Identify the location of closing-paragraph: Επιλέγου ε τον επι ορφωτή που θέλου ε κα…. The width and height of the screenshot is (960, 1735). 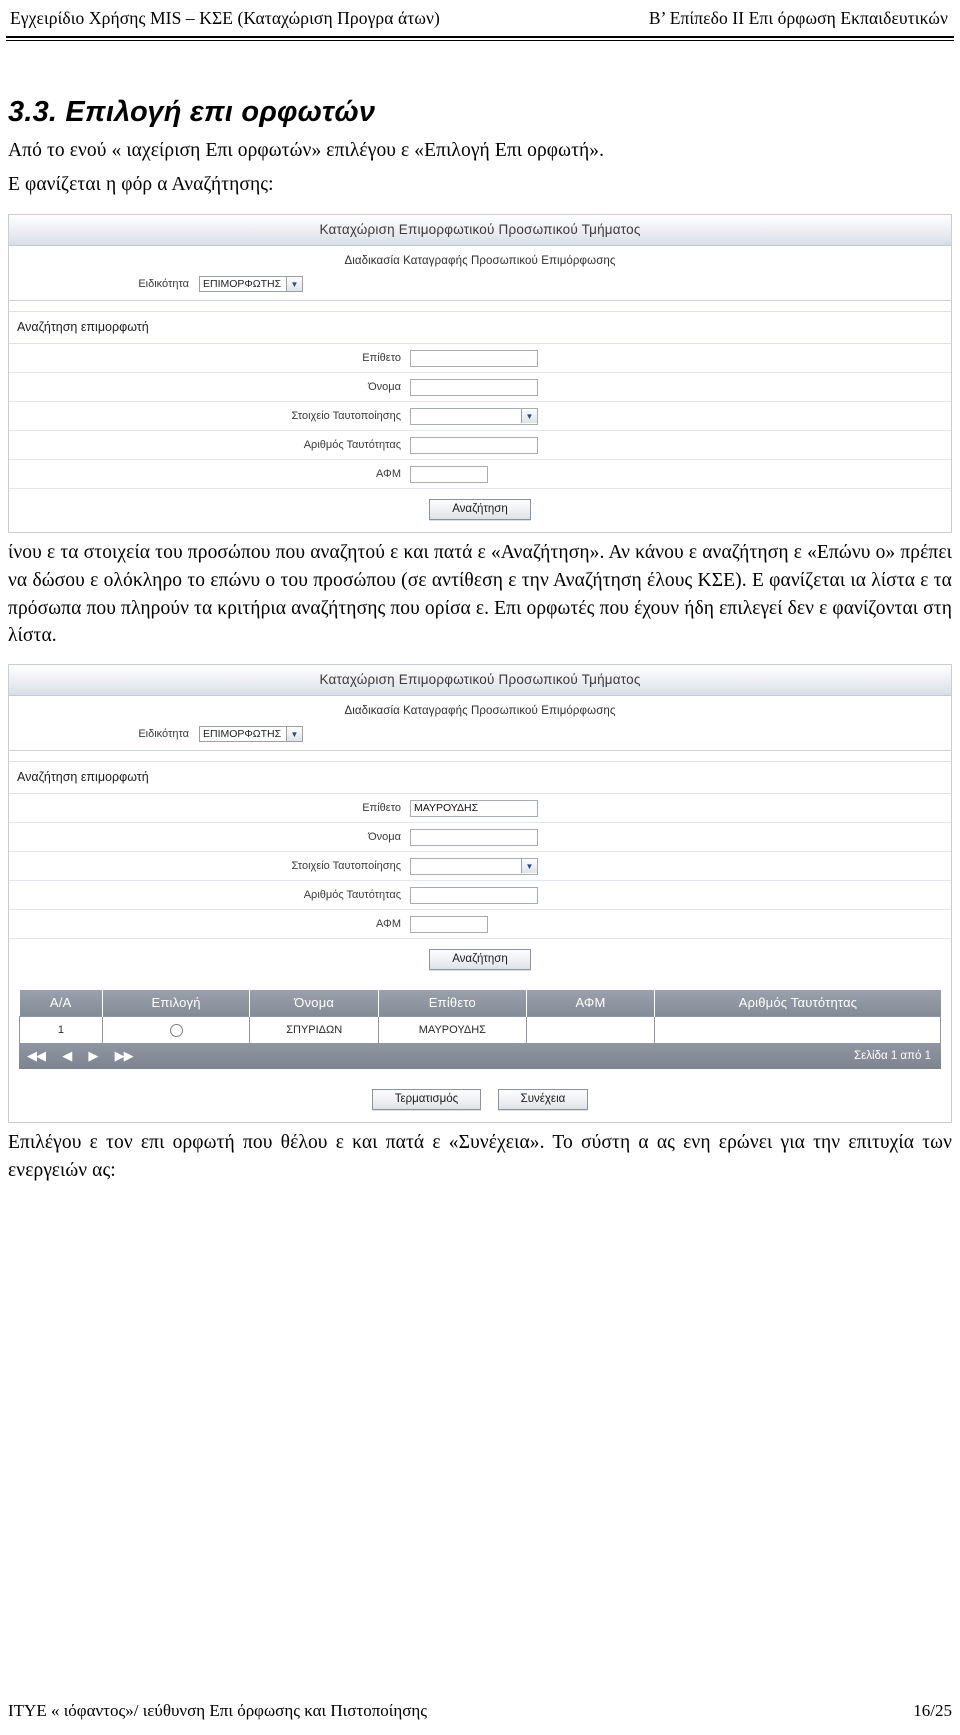
(480, 1156).